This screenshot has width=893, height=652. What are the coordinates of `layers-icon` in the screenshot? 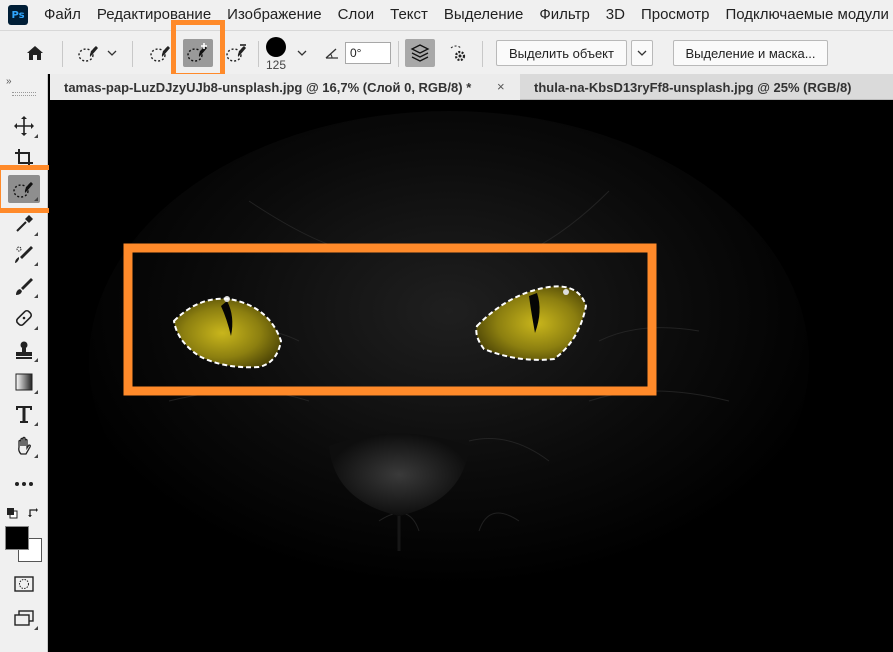 It's located at (420, 53).